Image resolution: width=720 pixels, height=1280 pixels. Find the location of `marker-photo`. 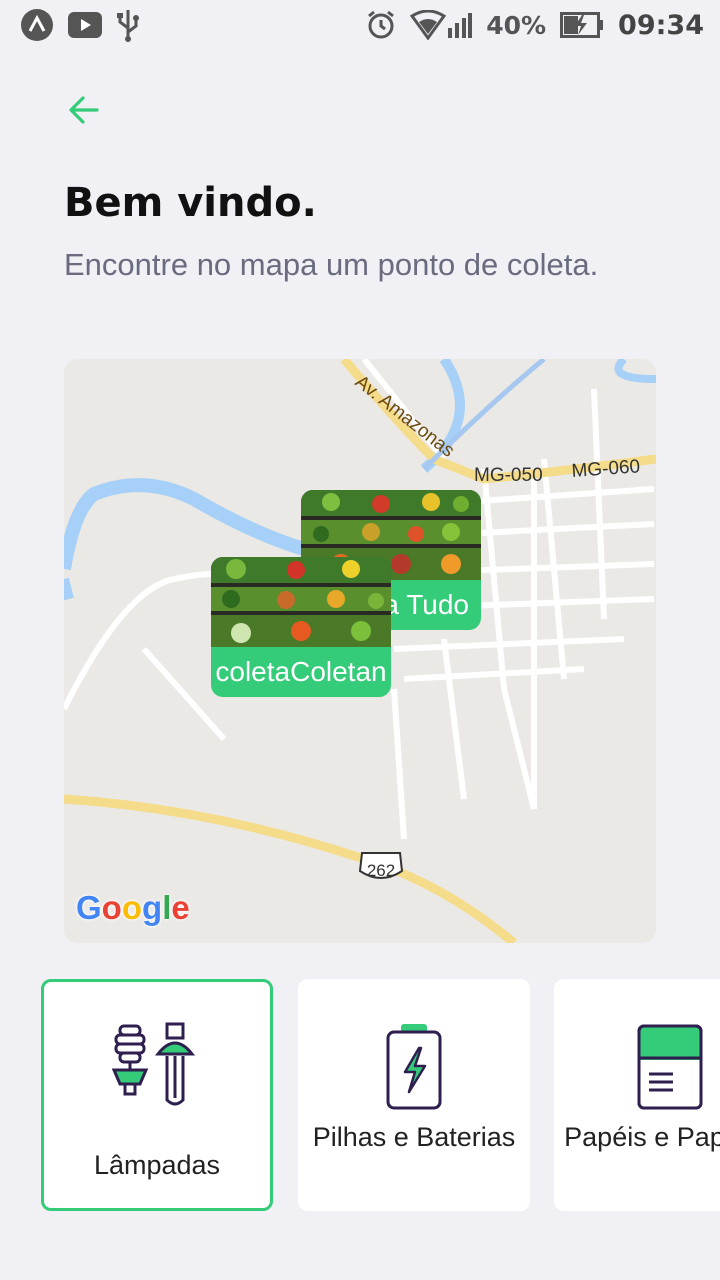

marker-photo is located at coordinates (301, 602).